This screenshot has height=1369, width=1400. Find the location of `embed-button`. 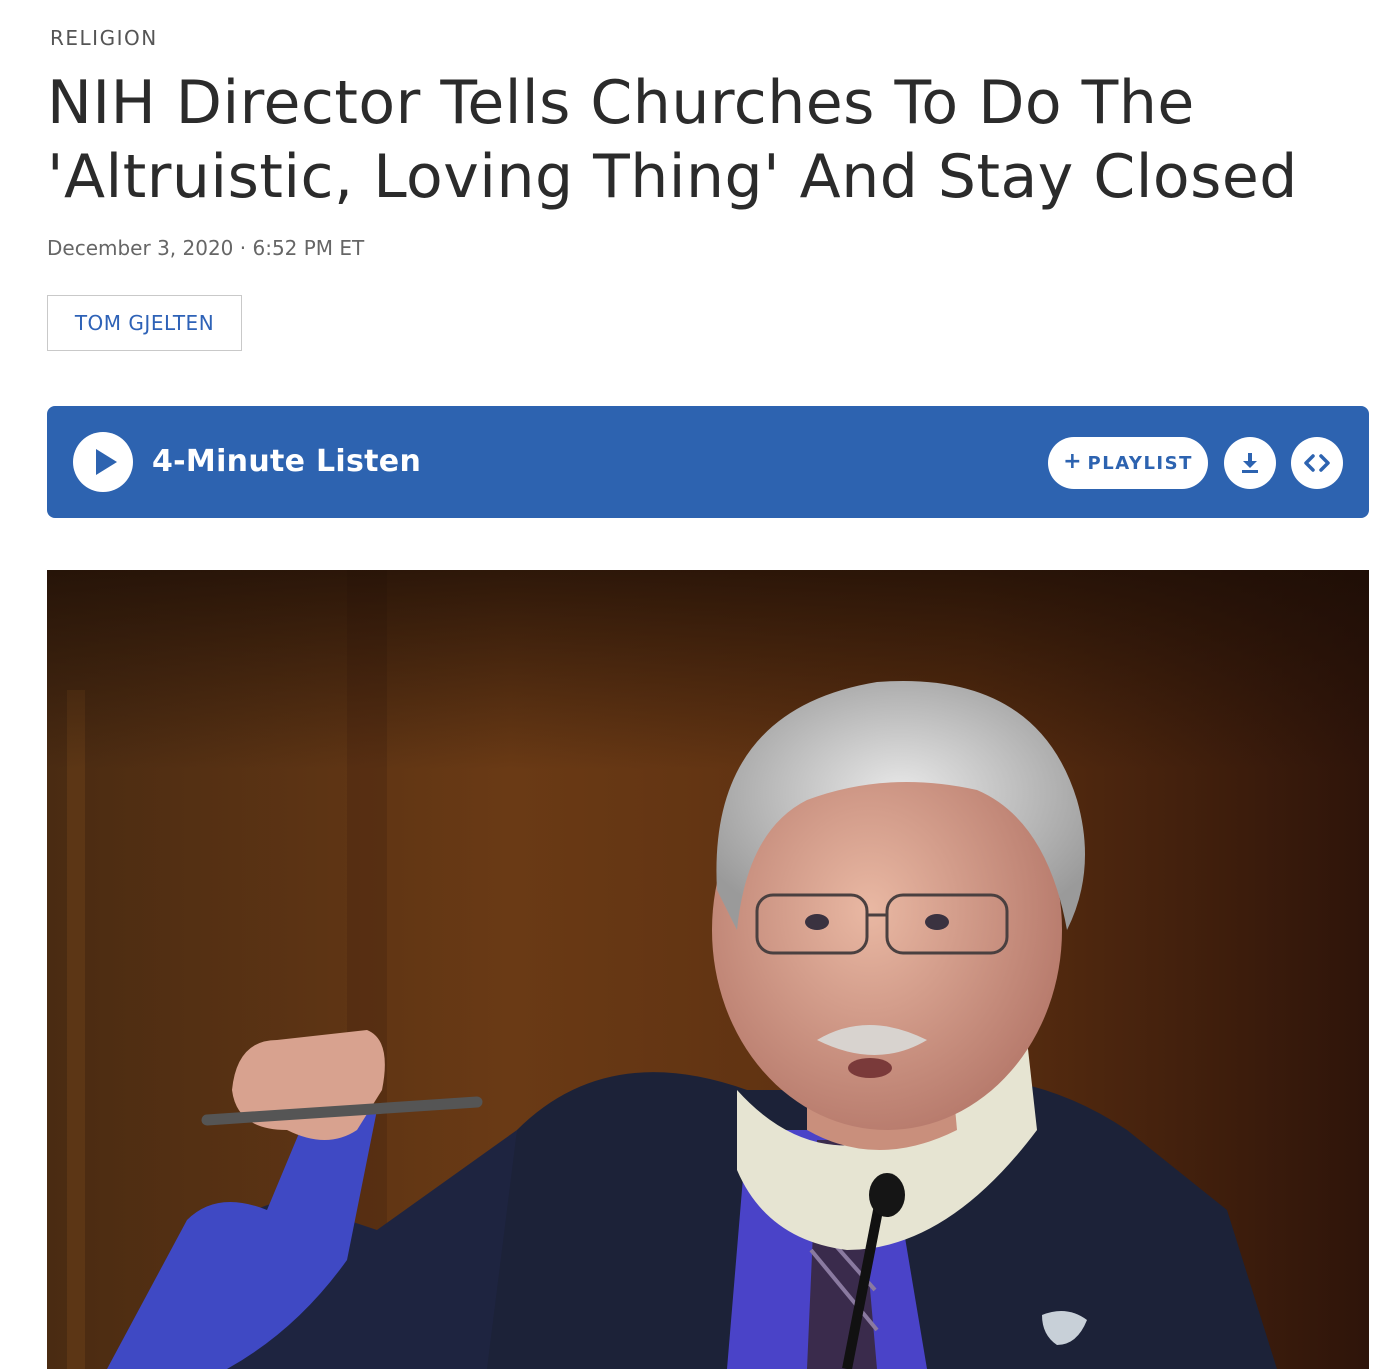

embed-button is located at coordinates (1317, 463).